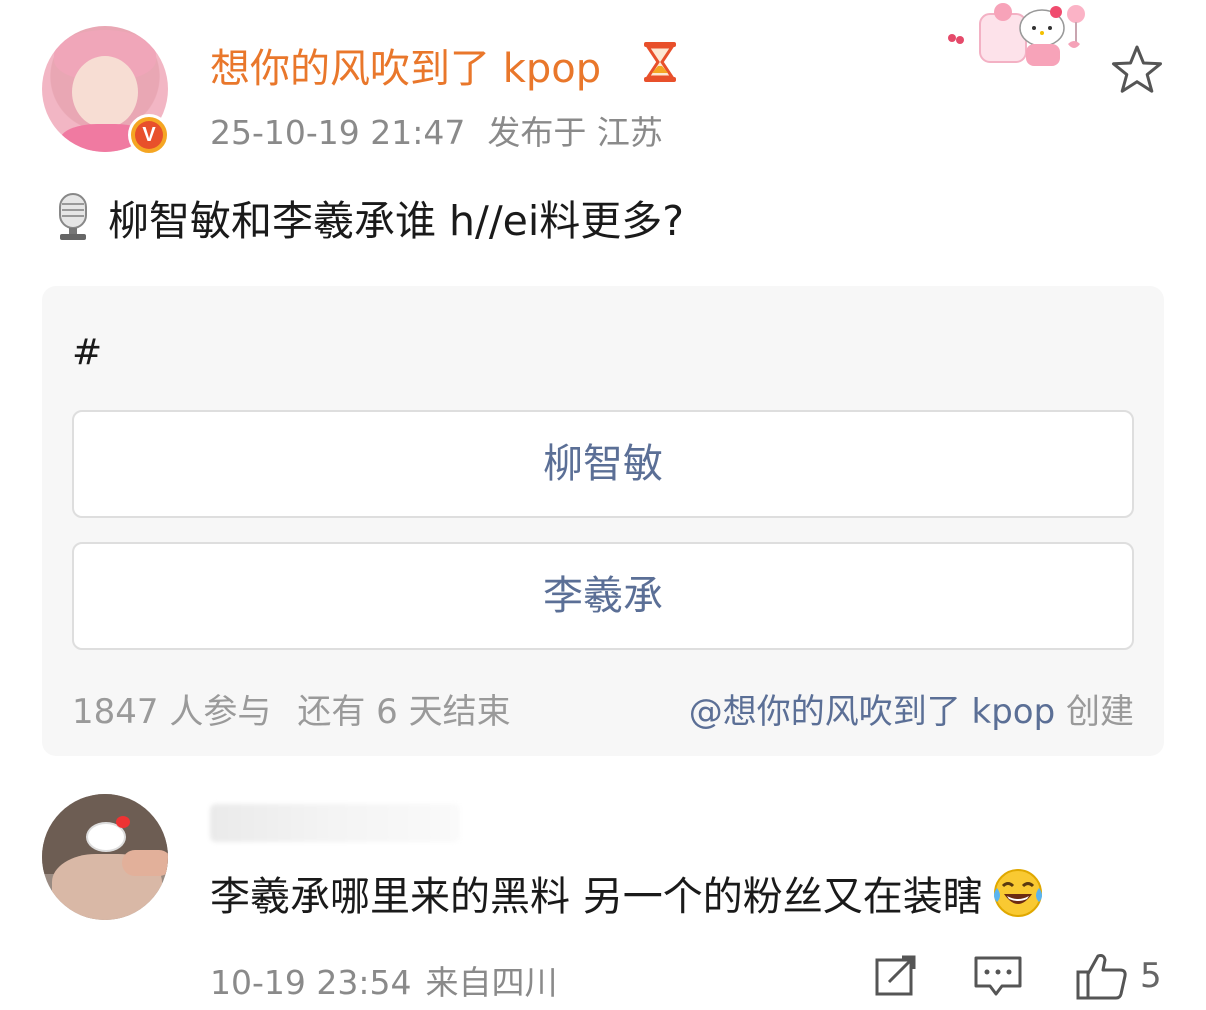 This screenshot has width=1206, height=1010. Describe the element at coordinates (896, 976) in the screenshot. I see `repost-icon` at that location.